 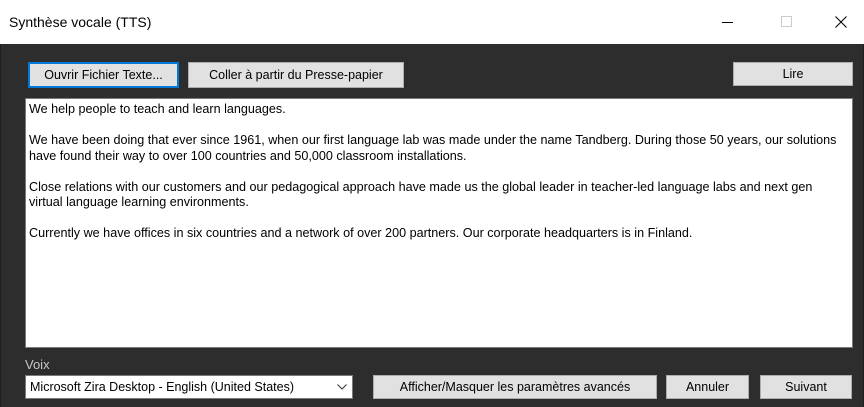 I want to click on next-button: Suivant, so click(x=806, y=387).